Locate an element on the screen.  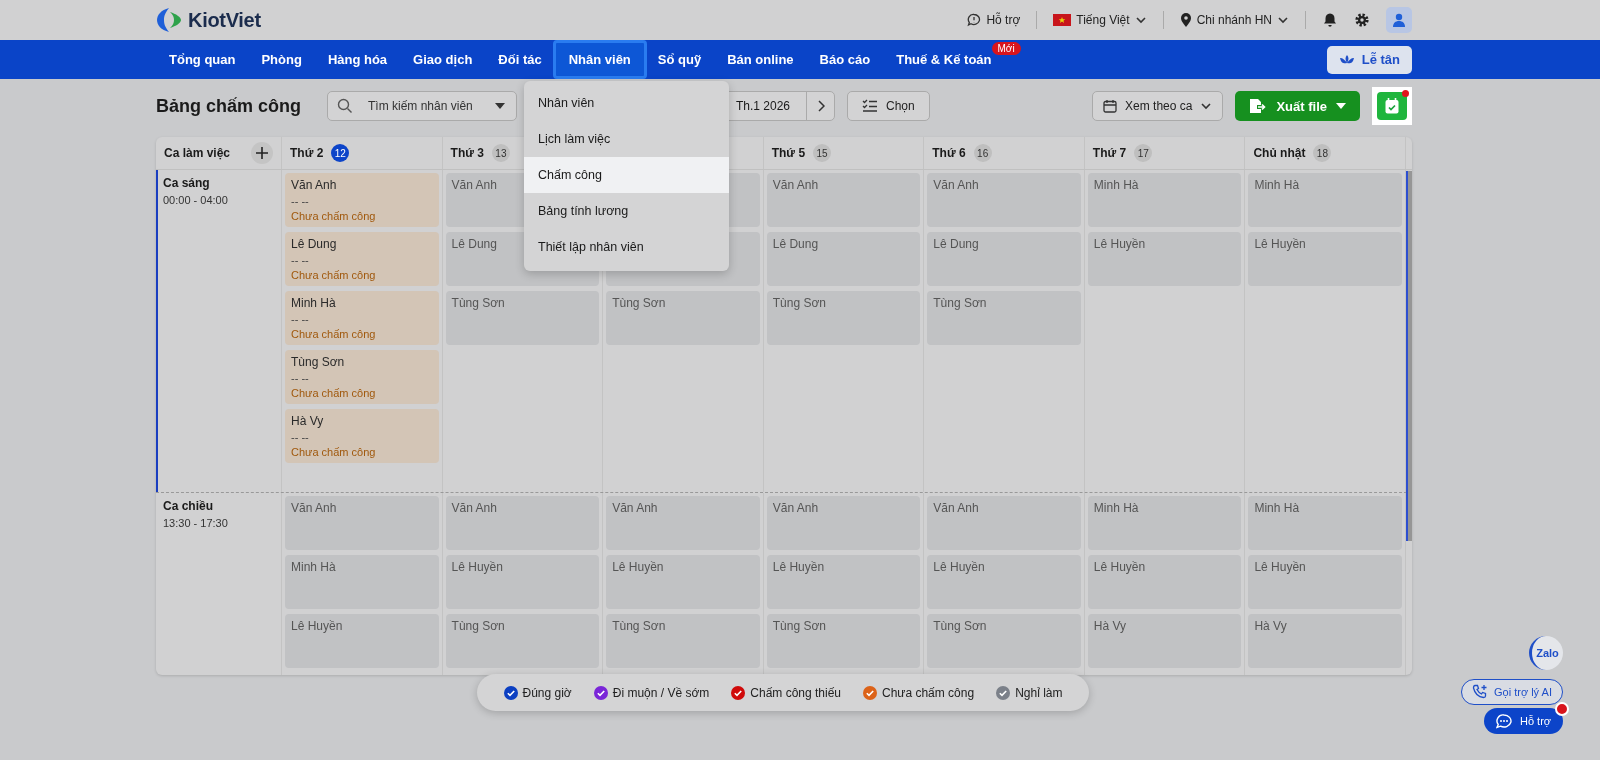
nav-tab: Báo cáo is located at coordinates (845, 59).